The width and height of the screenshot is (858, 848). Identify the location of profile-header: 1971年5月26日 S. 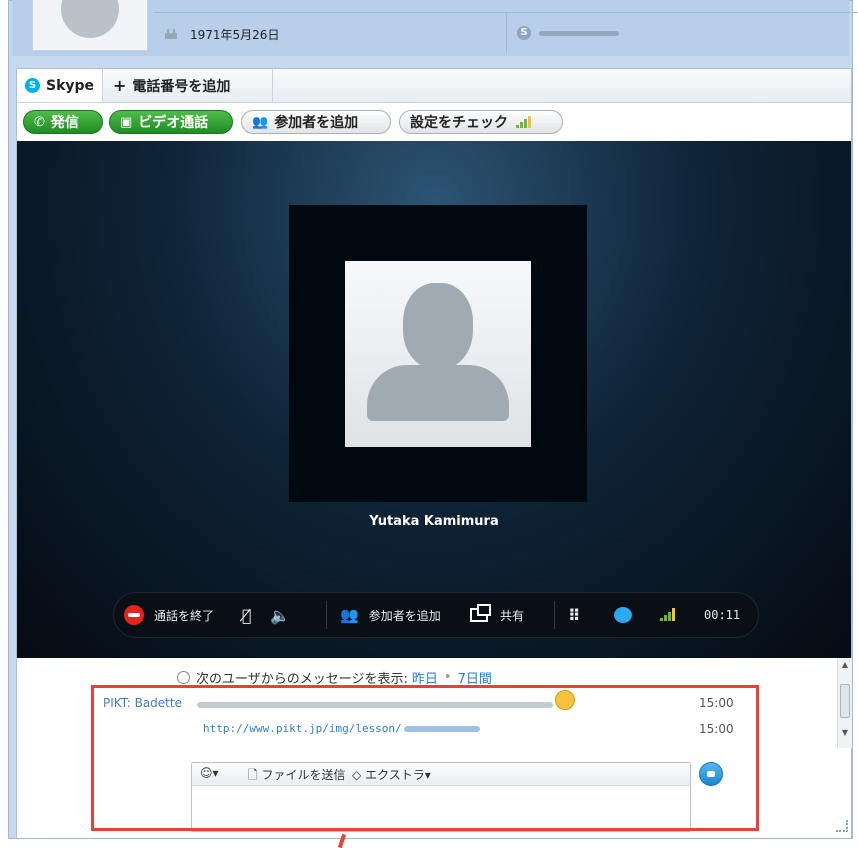
(435, 28).